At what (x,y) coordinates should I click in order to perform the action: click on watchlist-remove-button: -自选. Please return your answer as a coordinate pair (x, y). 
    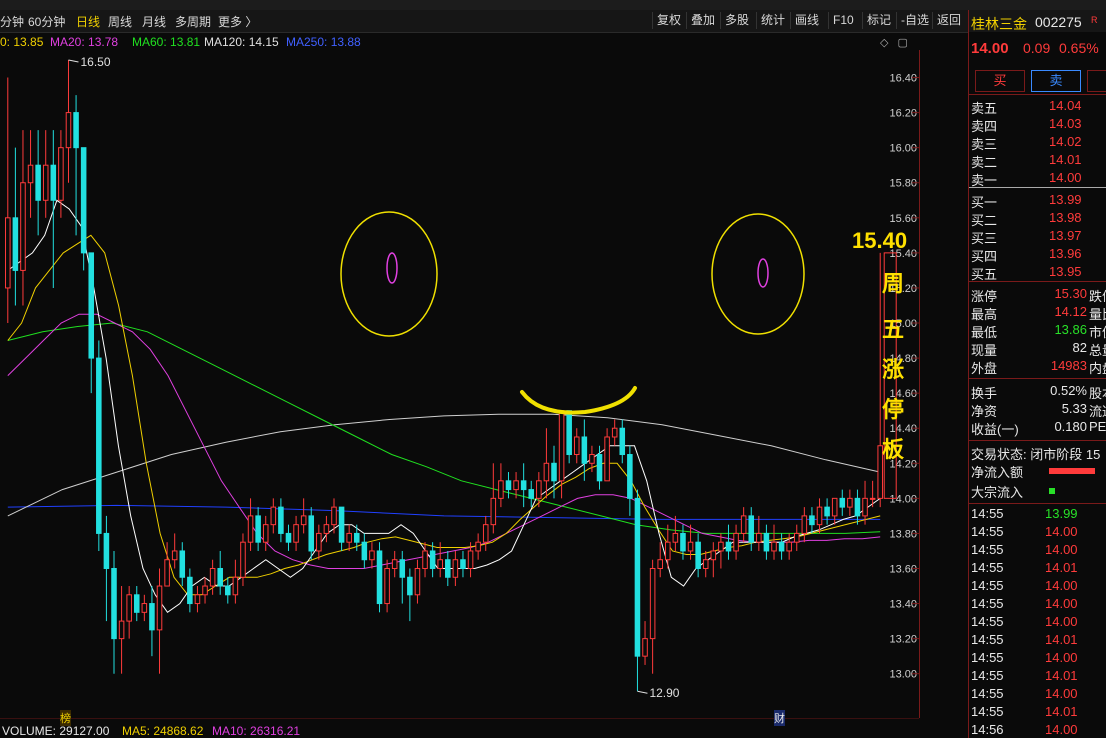
    Looking at the image, I should click on (914, 20).